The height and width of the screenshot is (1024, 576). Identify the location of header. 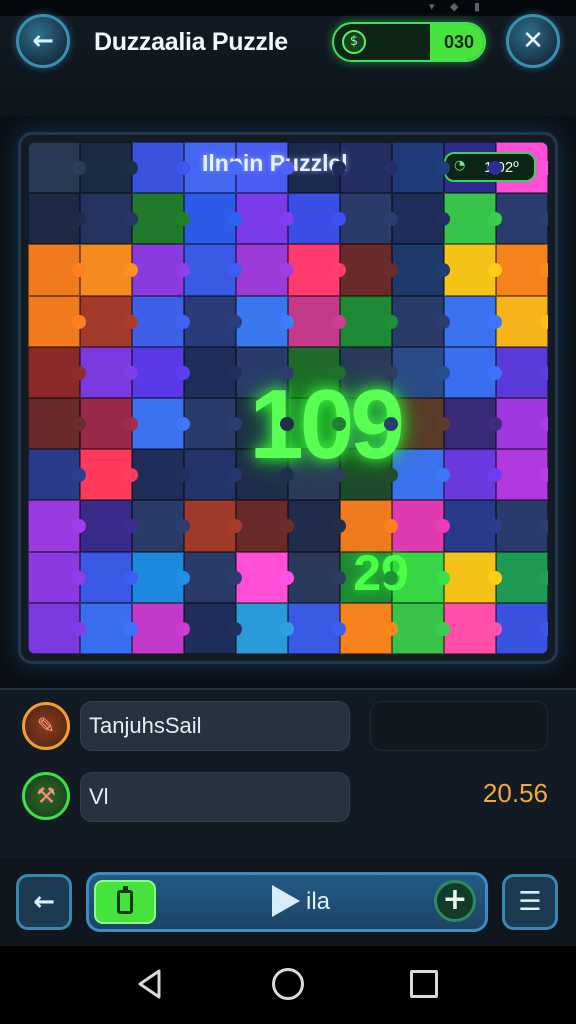
(288, 66).